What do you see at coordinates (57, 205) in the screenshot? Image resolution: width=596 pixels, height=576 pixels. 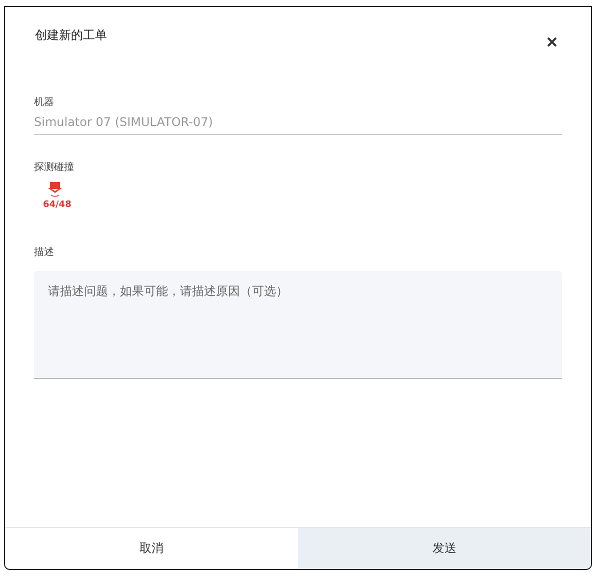 I see `collision-count: 64/48` at bounding box center [57, 205].